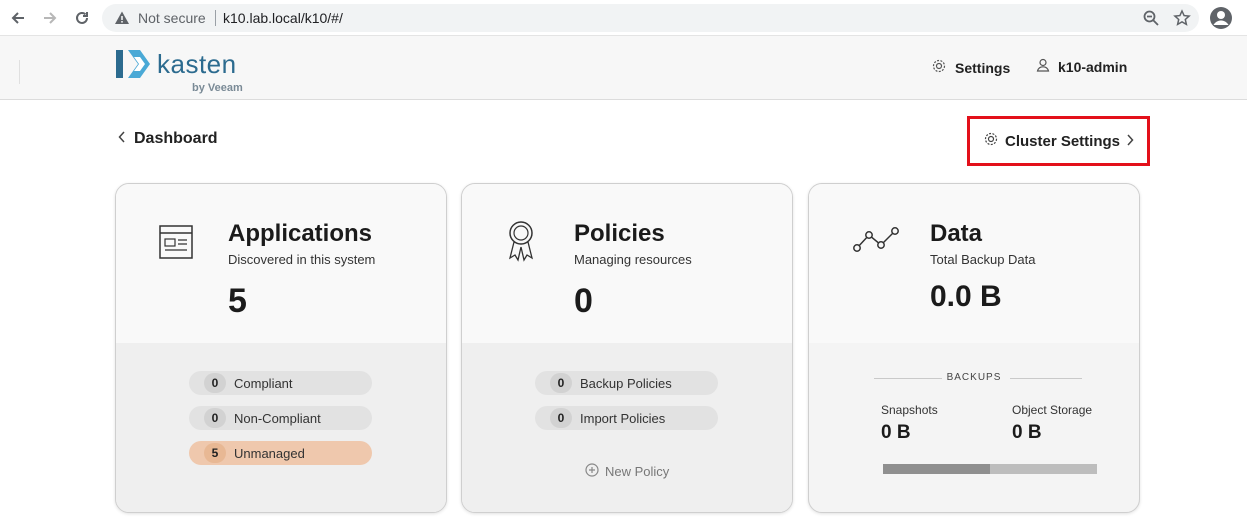 The image size is (1247, 532). I want to click on logo-text: kasten, so click(197, 64).